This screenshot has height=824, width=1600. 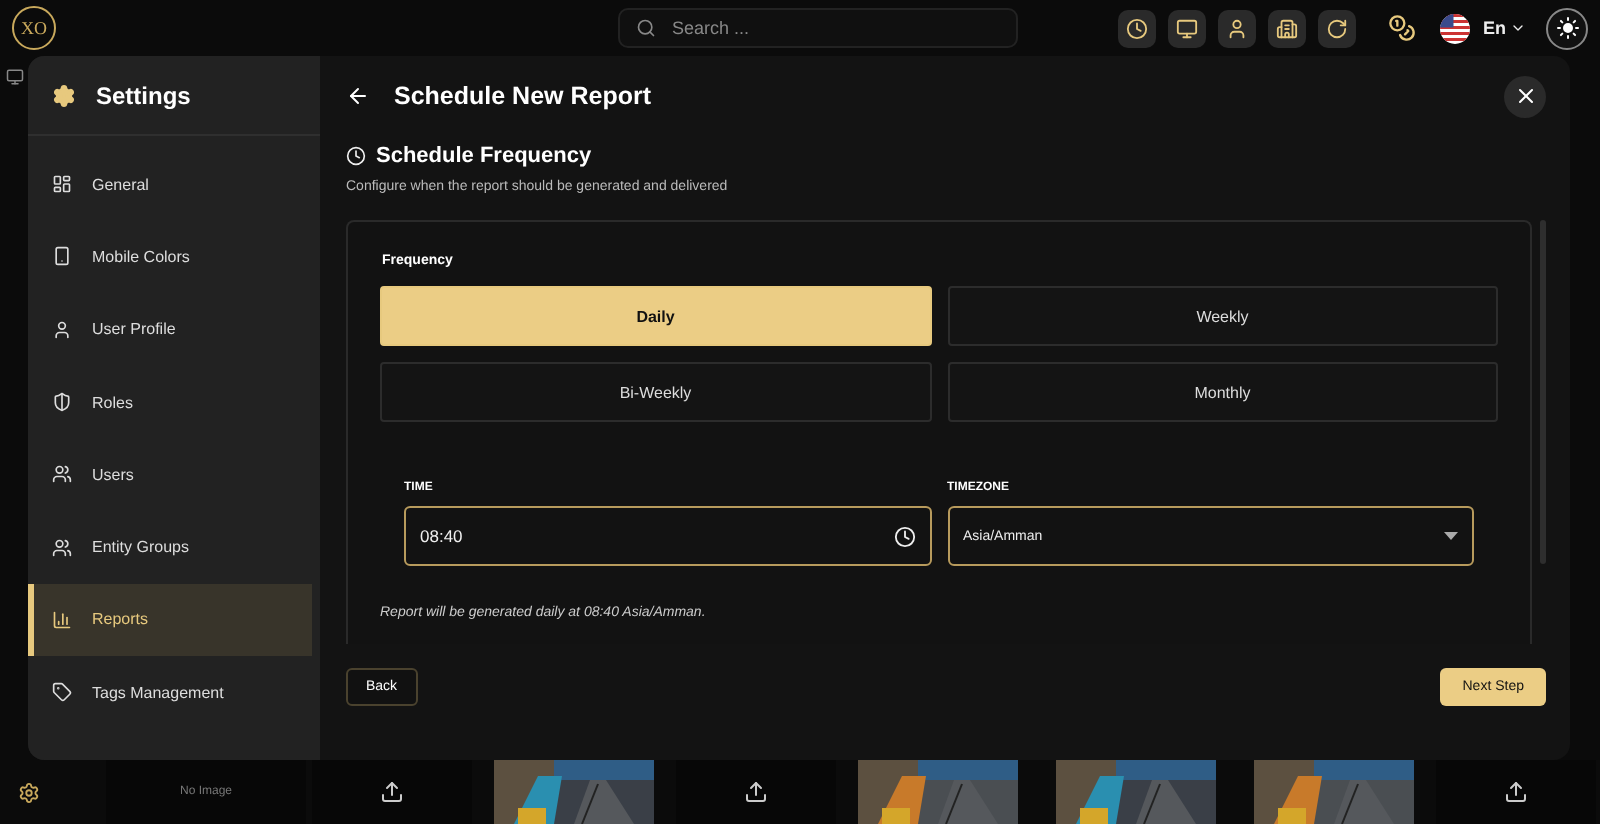 I want to click on sidebar-item: Tags Management, so click(x=170, y=692).